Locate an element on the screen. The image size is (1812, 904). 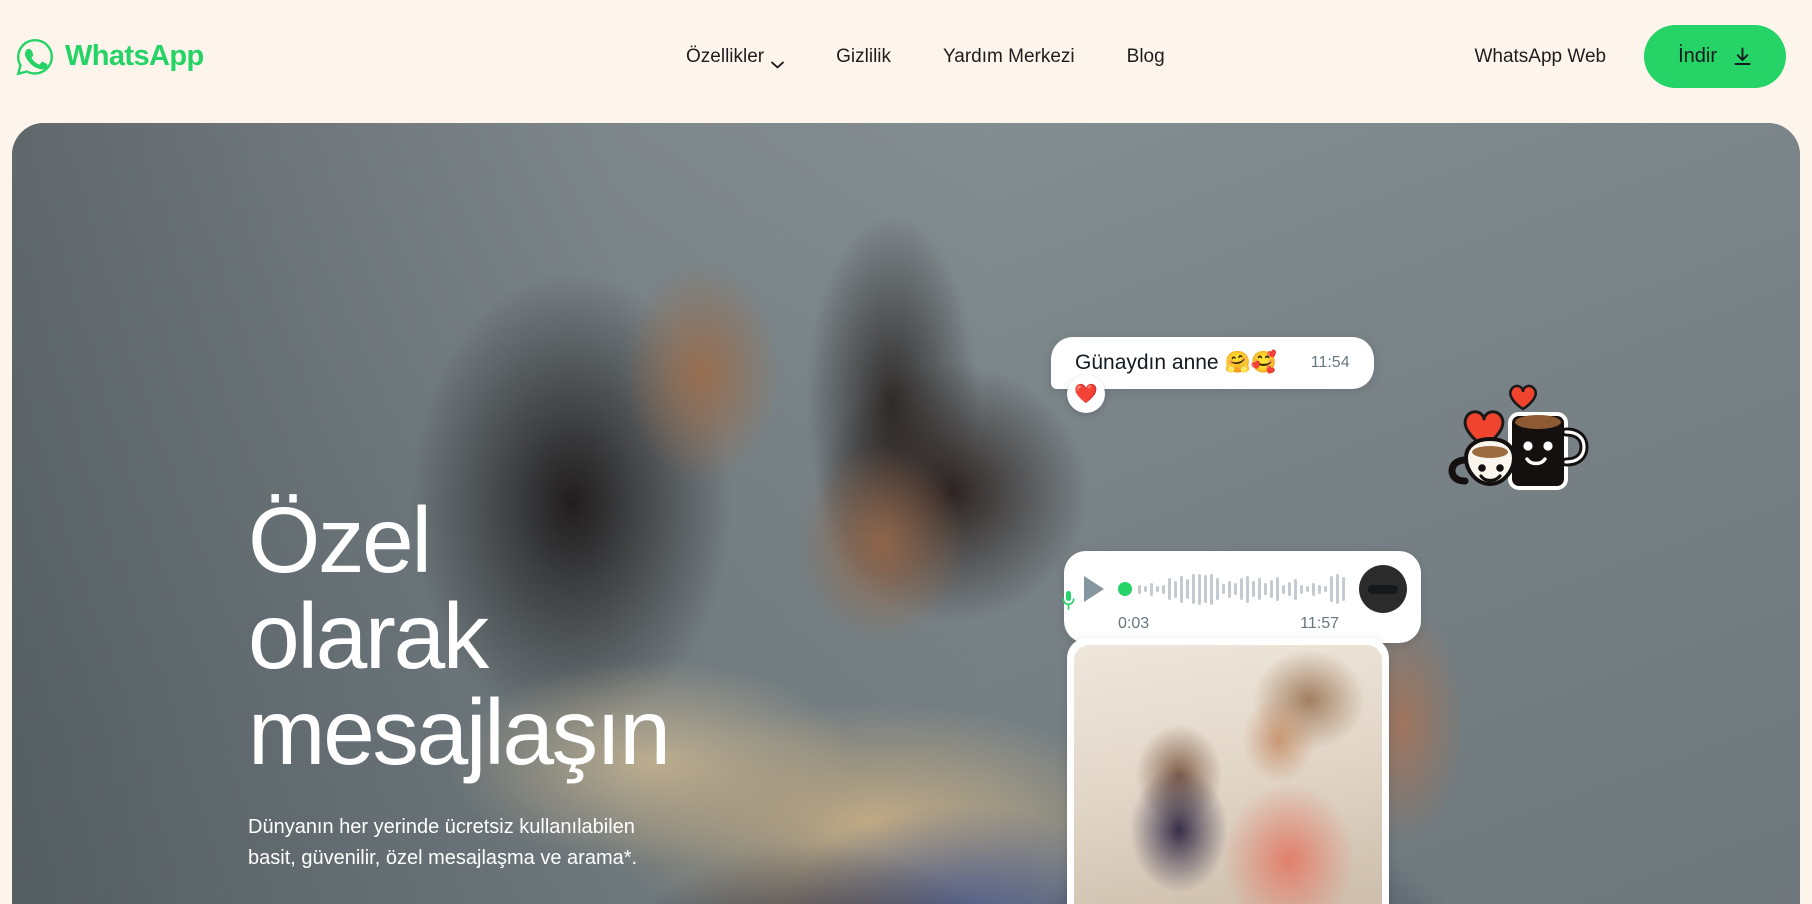
hero-title-line-1: Özel is located at coordinates (340, 540).